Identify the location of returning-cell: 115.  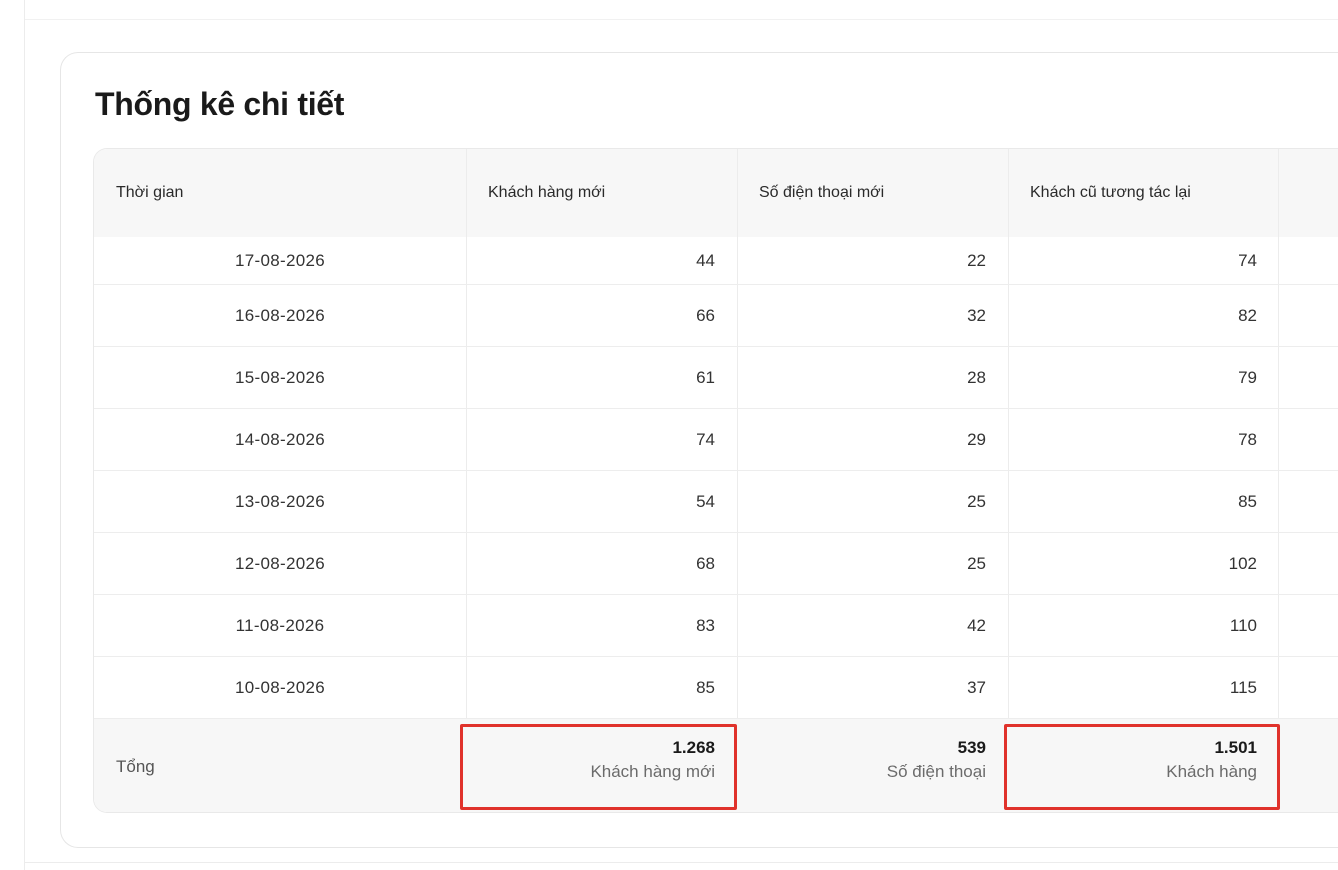
(1243, 687).